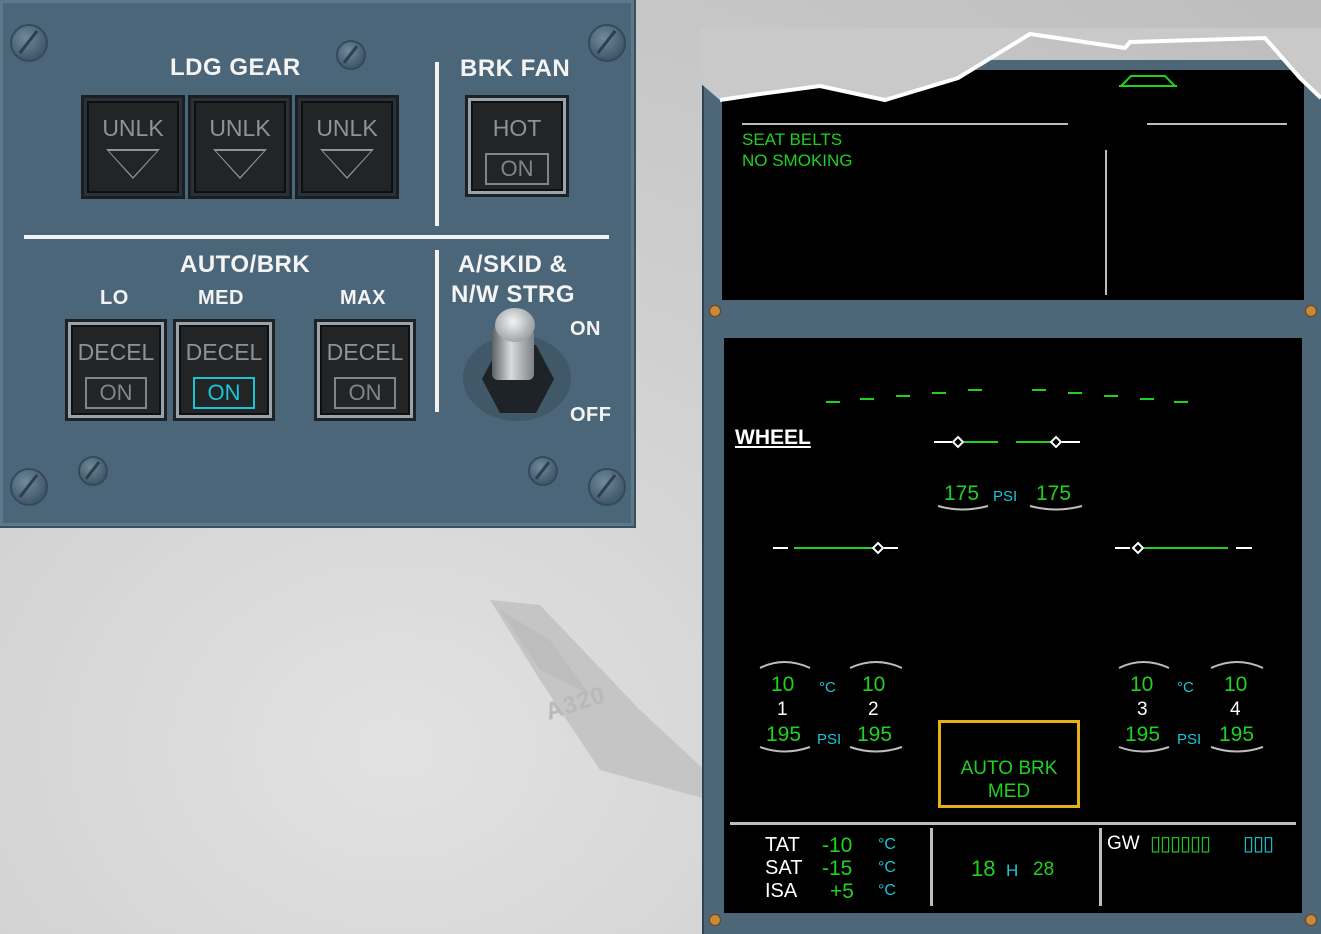 The height and width of the screenshot is (934, 1321). What do you see at coordinates (515, 325) in the screenshot?
I see `askid-toggle-cap` at bounding box center [515, 325].